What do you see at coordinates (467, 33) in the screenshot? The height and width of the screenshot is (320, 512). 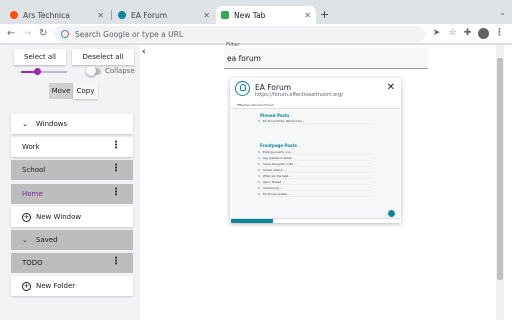 I see `extensions-puzzle-icon: ✚` at bounding box center [467, 33].